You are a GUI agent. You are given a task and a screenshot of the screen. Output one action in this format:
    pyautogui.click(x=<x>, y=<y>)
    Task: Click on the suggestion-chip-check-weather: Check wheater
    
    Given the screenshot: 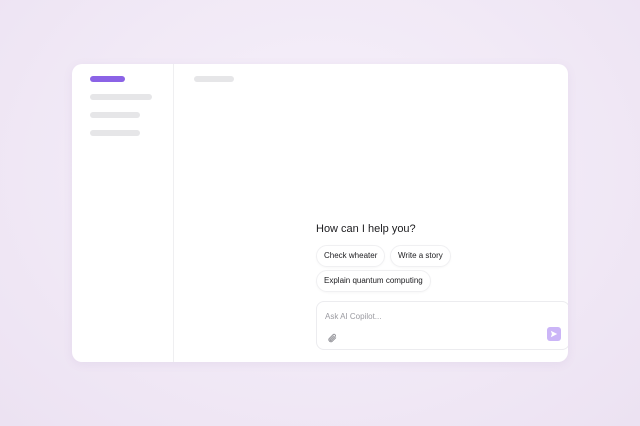 What is the action you would take?
    pyautogui.click(x=351, y=256)
    